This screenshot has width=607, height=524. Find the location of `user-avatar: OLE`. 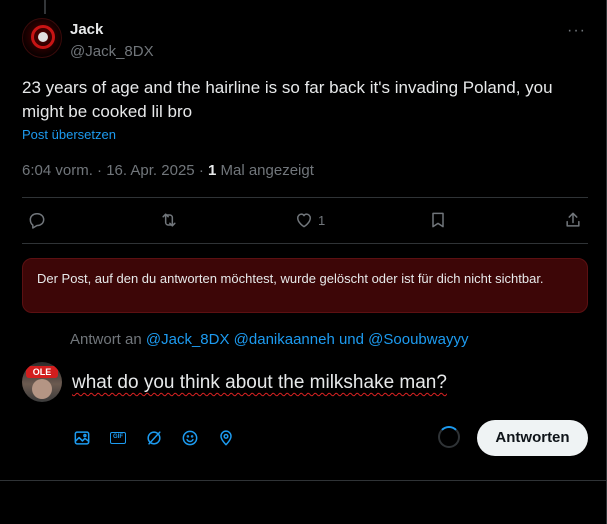

user-avatar: OLE is located at coordinates (42, 382).